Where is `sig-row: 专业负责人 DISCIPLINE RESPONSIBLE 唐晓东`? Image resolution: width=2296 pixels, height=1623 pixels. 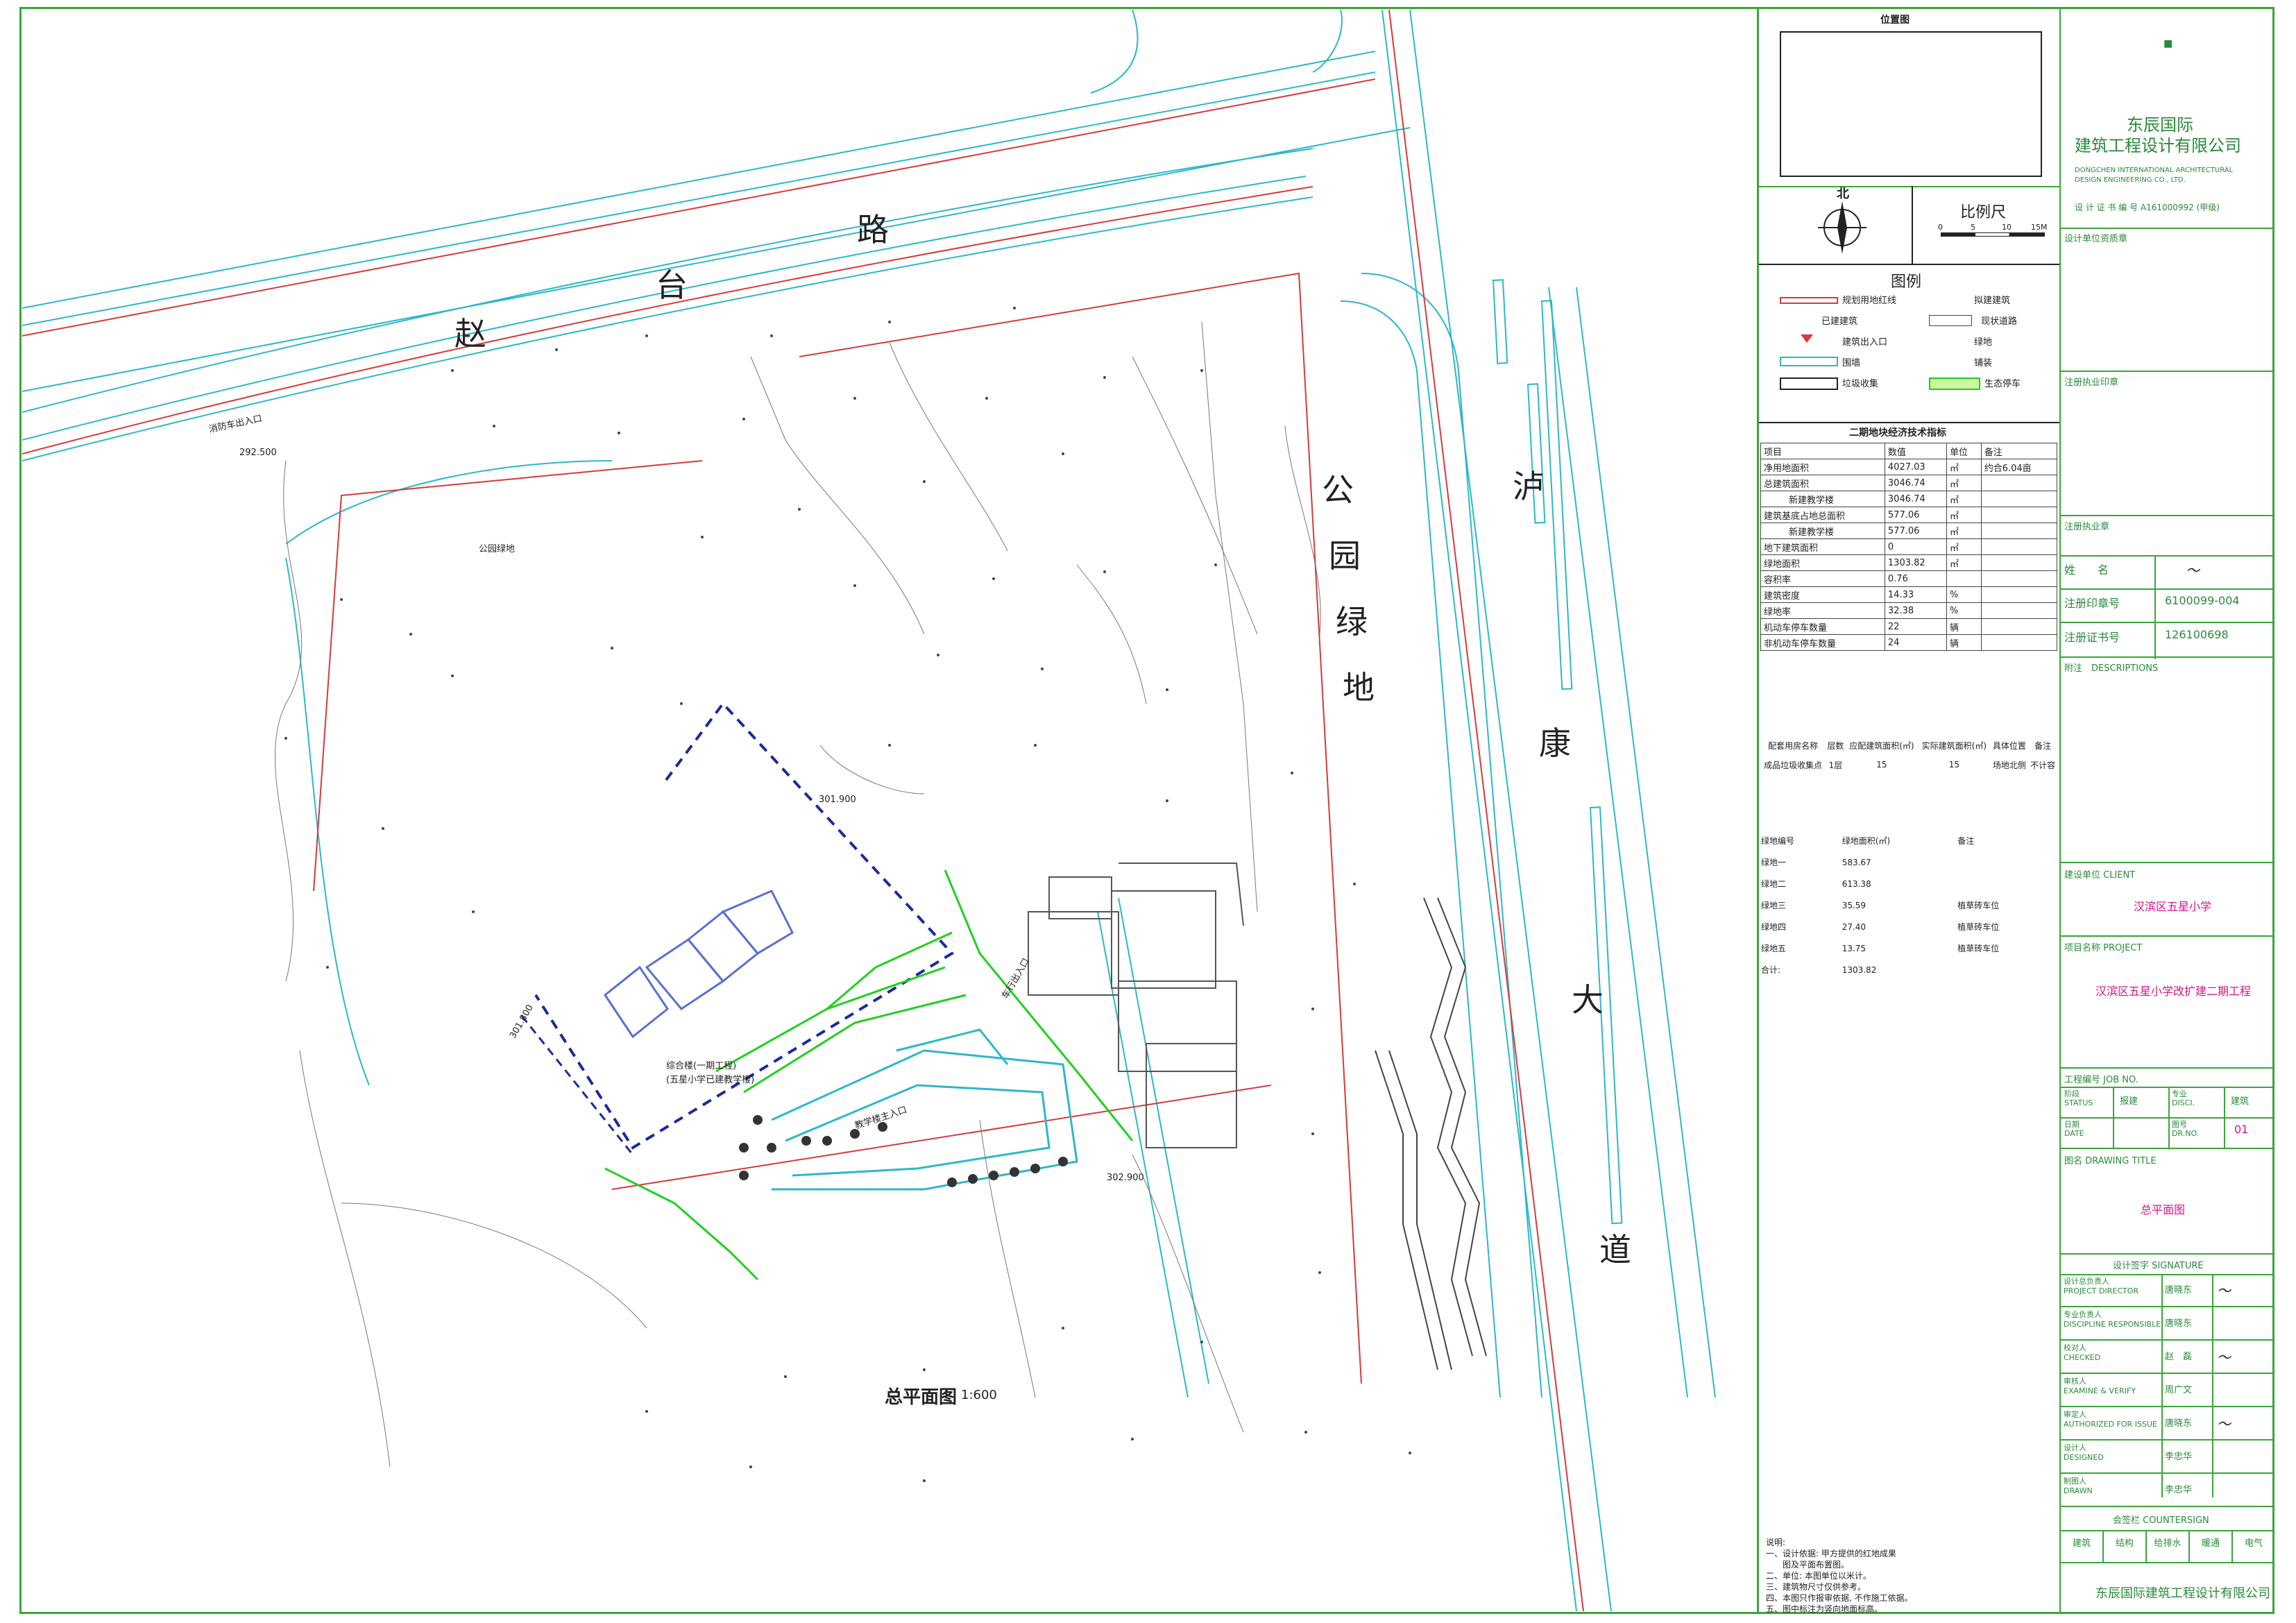 sig-row: 专业负责人 DISCIPLINE RESPONSIBLE 唐晓东 is located at coordinates (2167, 1324).